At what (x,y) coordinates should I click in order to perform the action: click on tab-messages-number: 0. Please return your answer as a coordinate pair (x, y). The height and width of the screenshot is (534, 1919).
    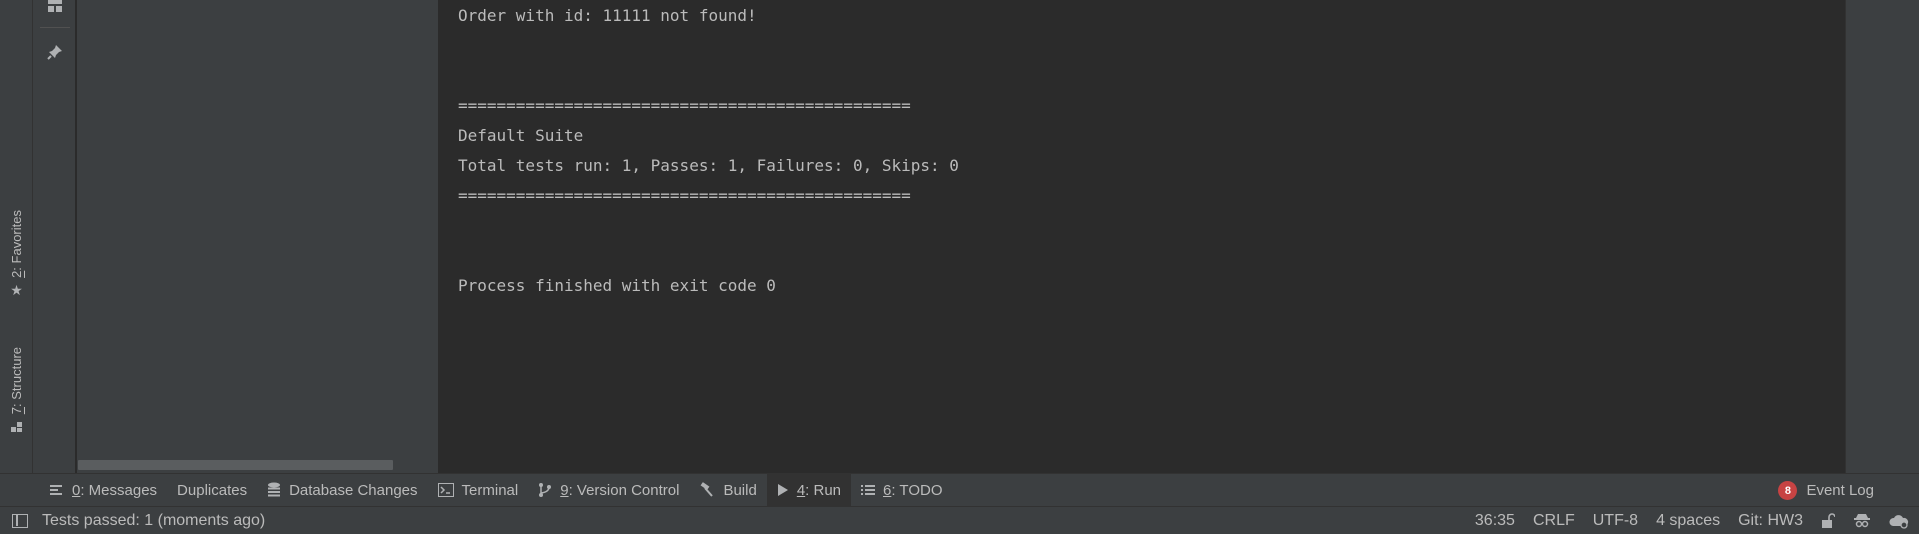
    Looking at the image, I should click on (76, 490).